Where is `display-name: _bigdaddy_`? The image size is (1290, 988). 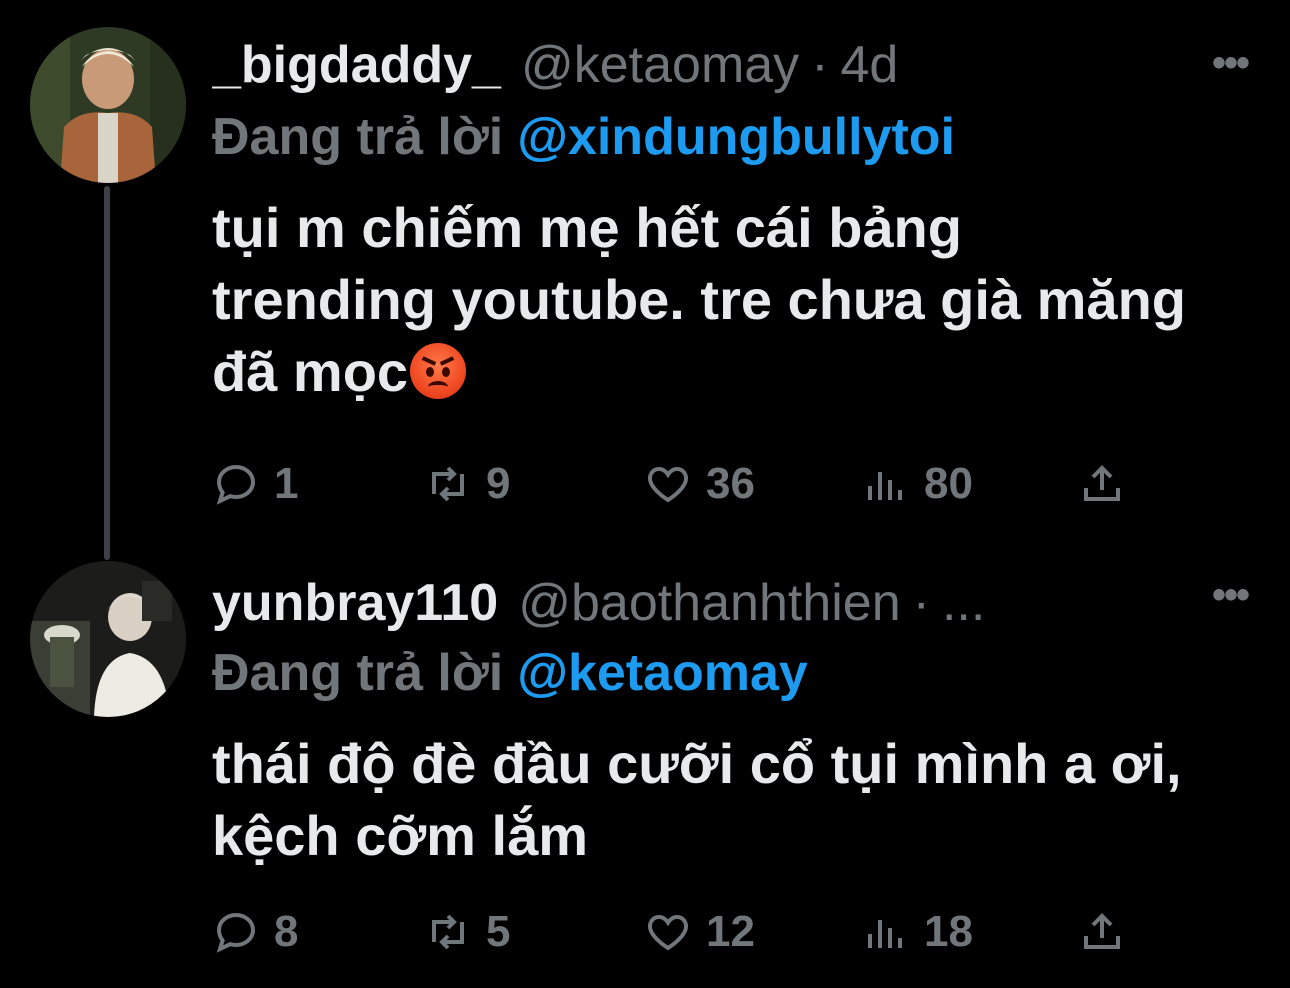 display-name: _bigdaddy_ is located at coordinates (356, 65).